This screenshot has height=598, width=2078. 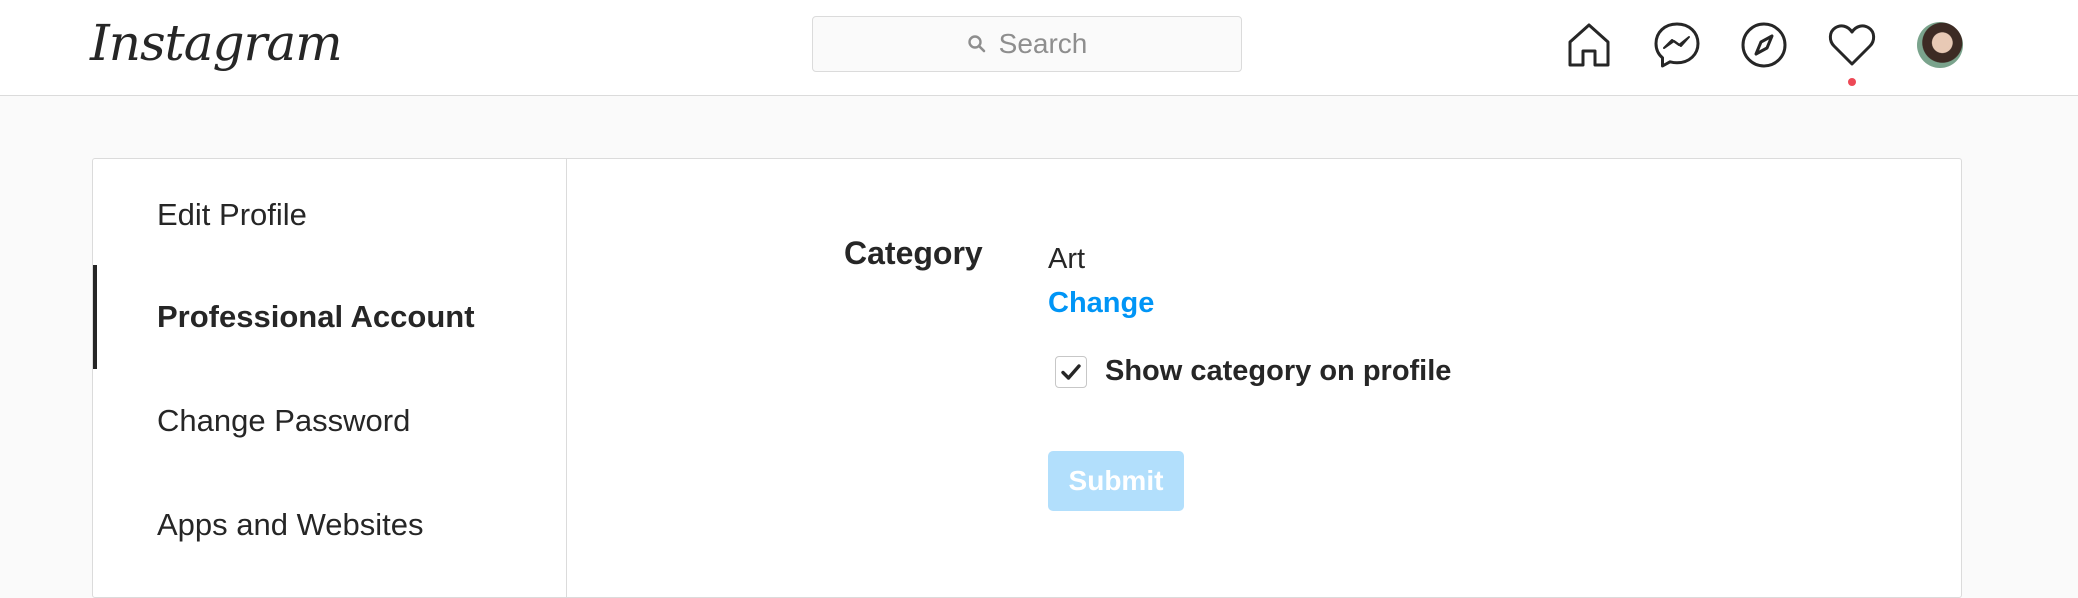 What do you see at coordinates (976, 44) in the screenshot?
I see `search-icon` at bounding box center [976, 44].